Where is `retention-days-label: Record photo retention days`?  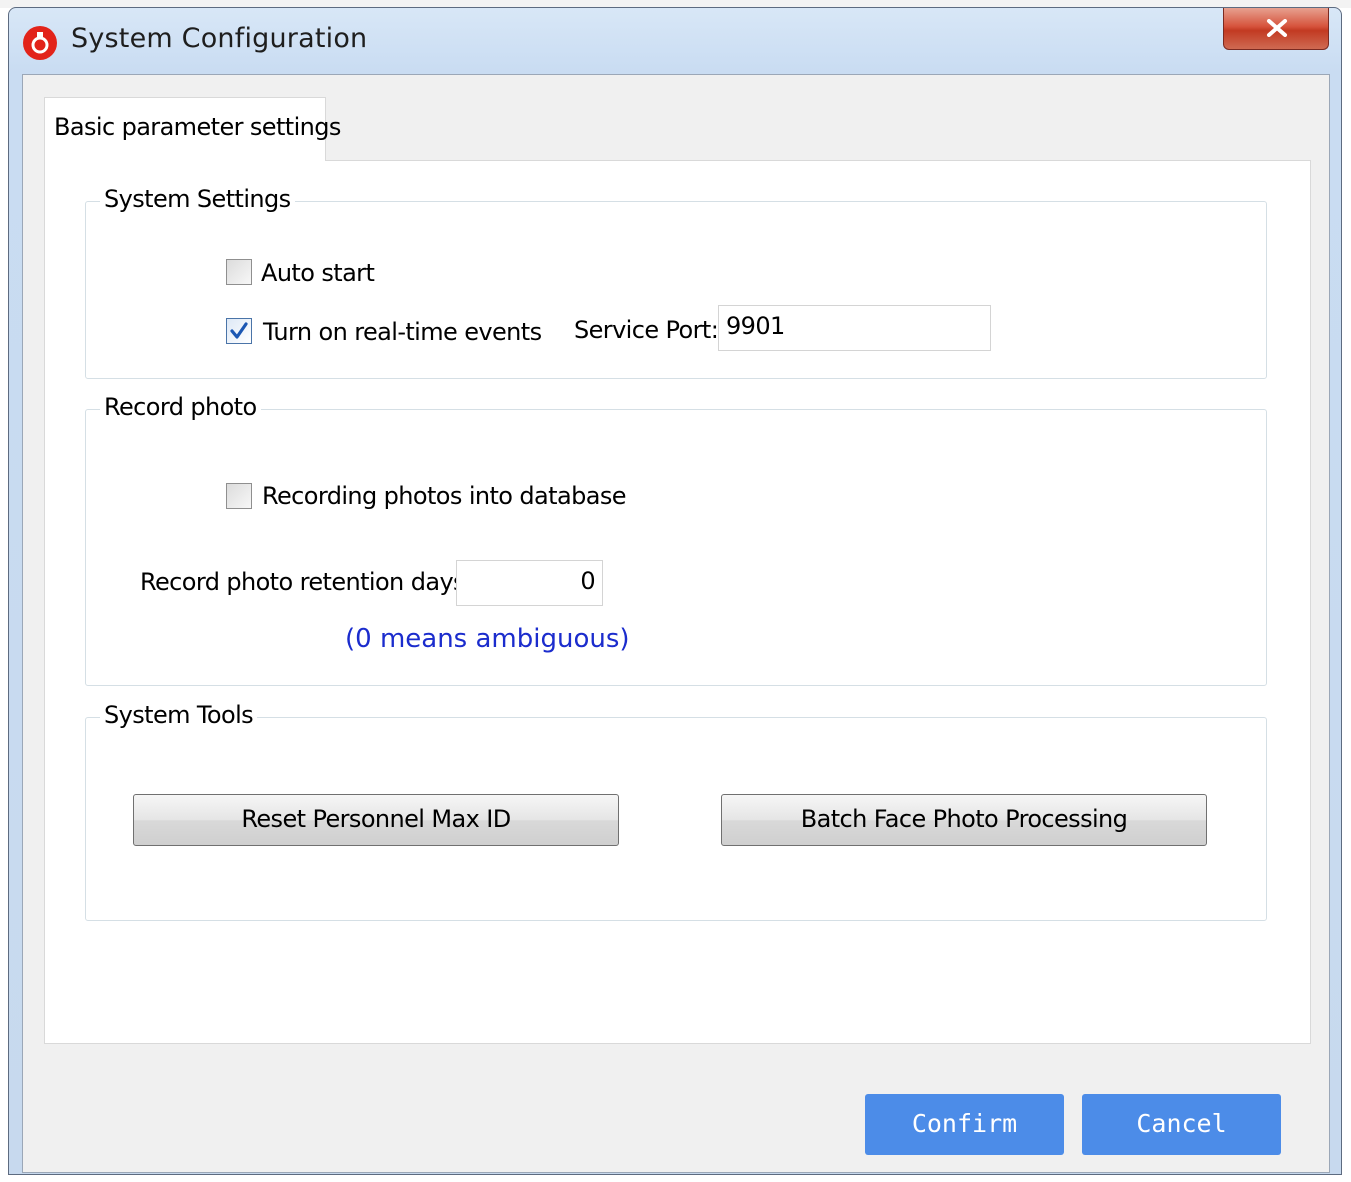
retention-days-label: Record photo retention days is located at coordinates (303, 582).